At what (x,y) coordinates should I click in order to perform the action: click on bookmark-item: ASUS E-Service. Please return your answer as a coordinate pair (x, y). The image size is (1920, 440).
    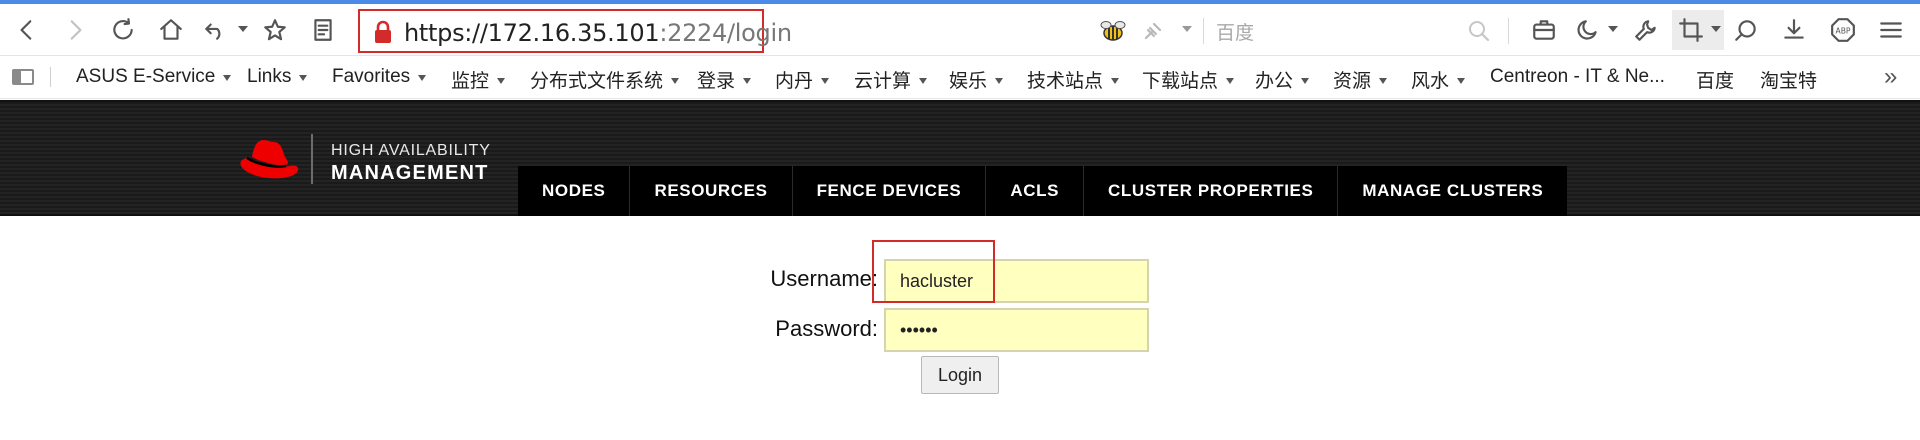
    Looking at the image, I should click on (154, 77).